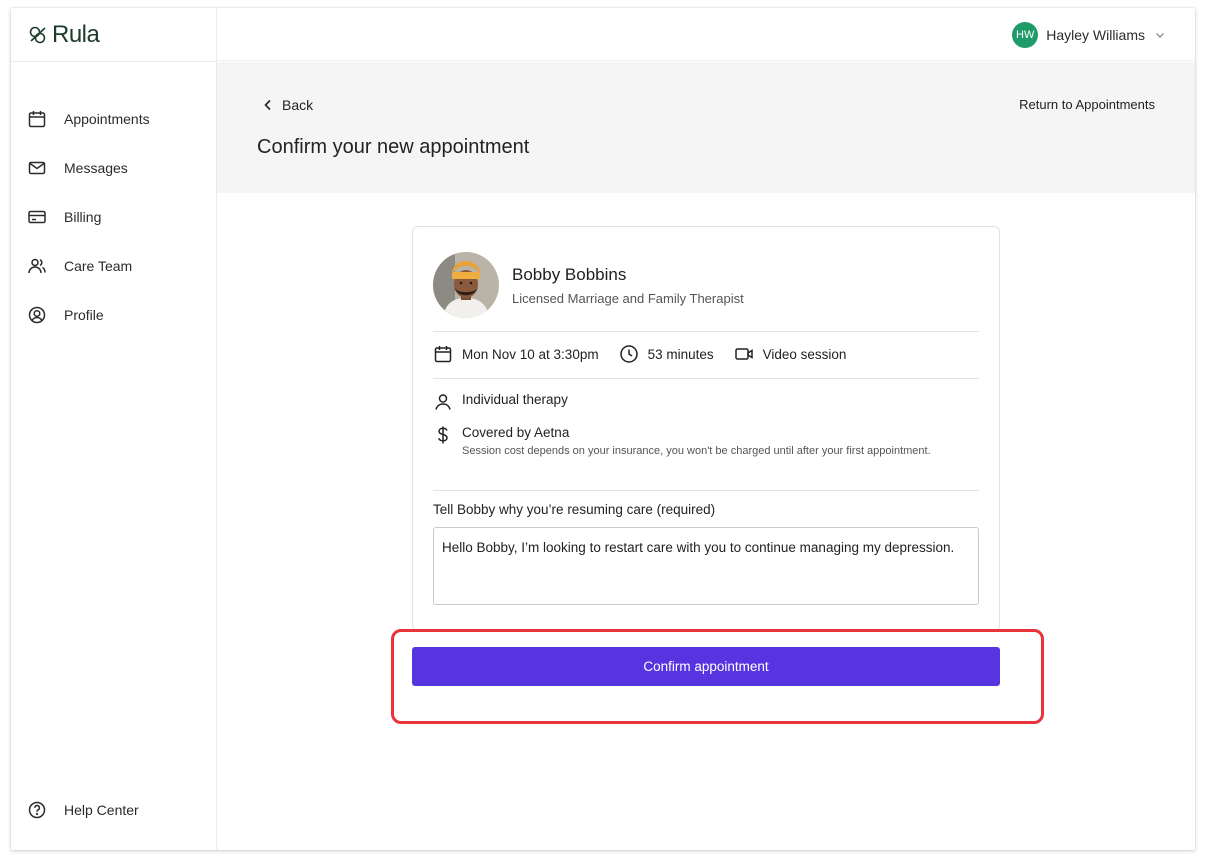 The height and width of the screenshot is (864, 1207). What do you see at coordinates (84, 314) in the screenshot?
I see `sidebar-item-label: Profile` at bounding box center [84, 314].